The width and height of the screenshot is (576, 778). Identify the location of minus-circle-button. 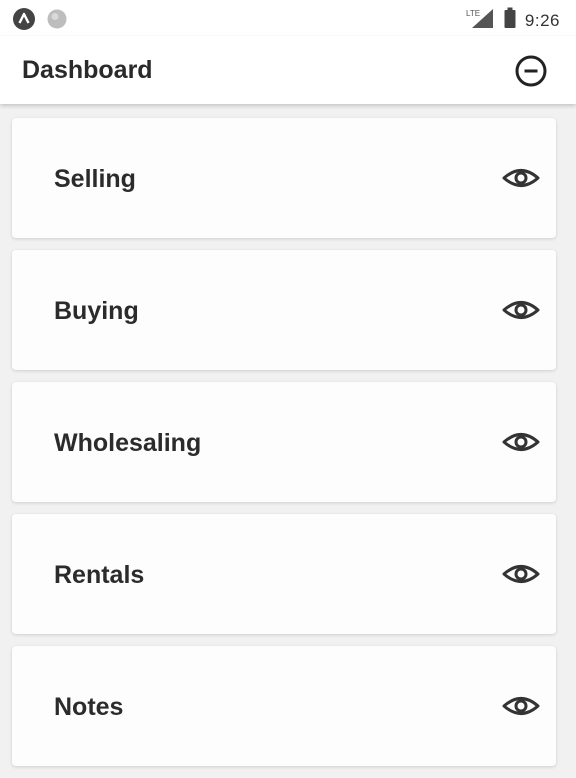
(531, 71).